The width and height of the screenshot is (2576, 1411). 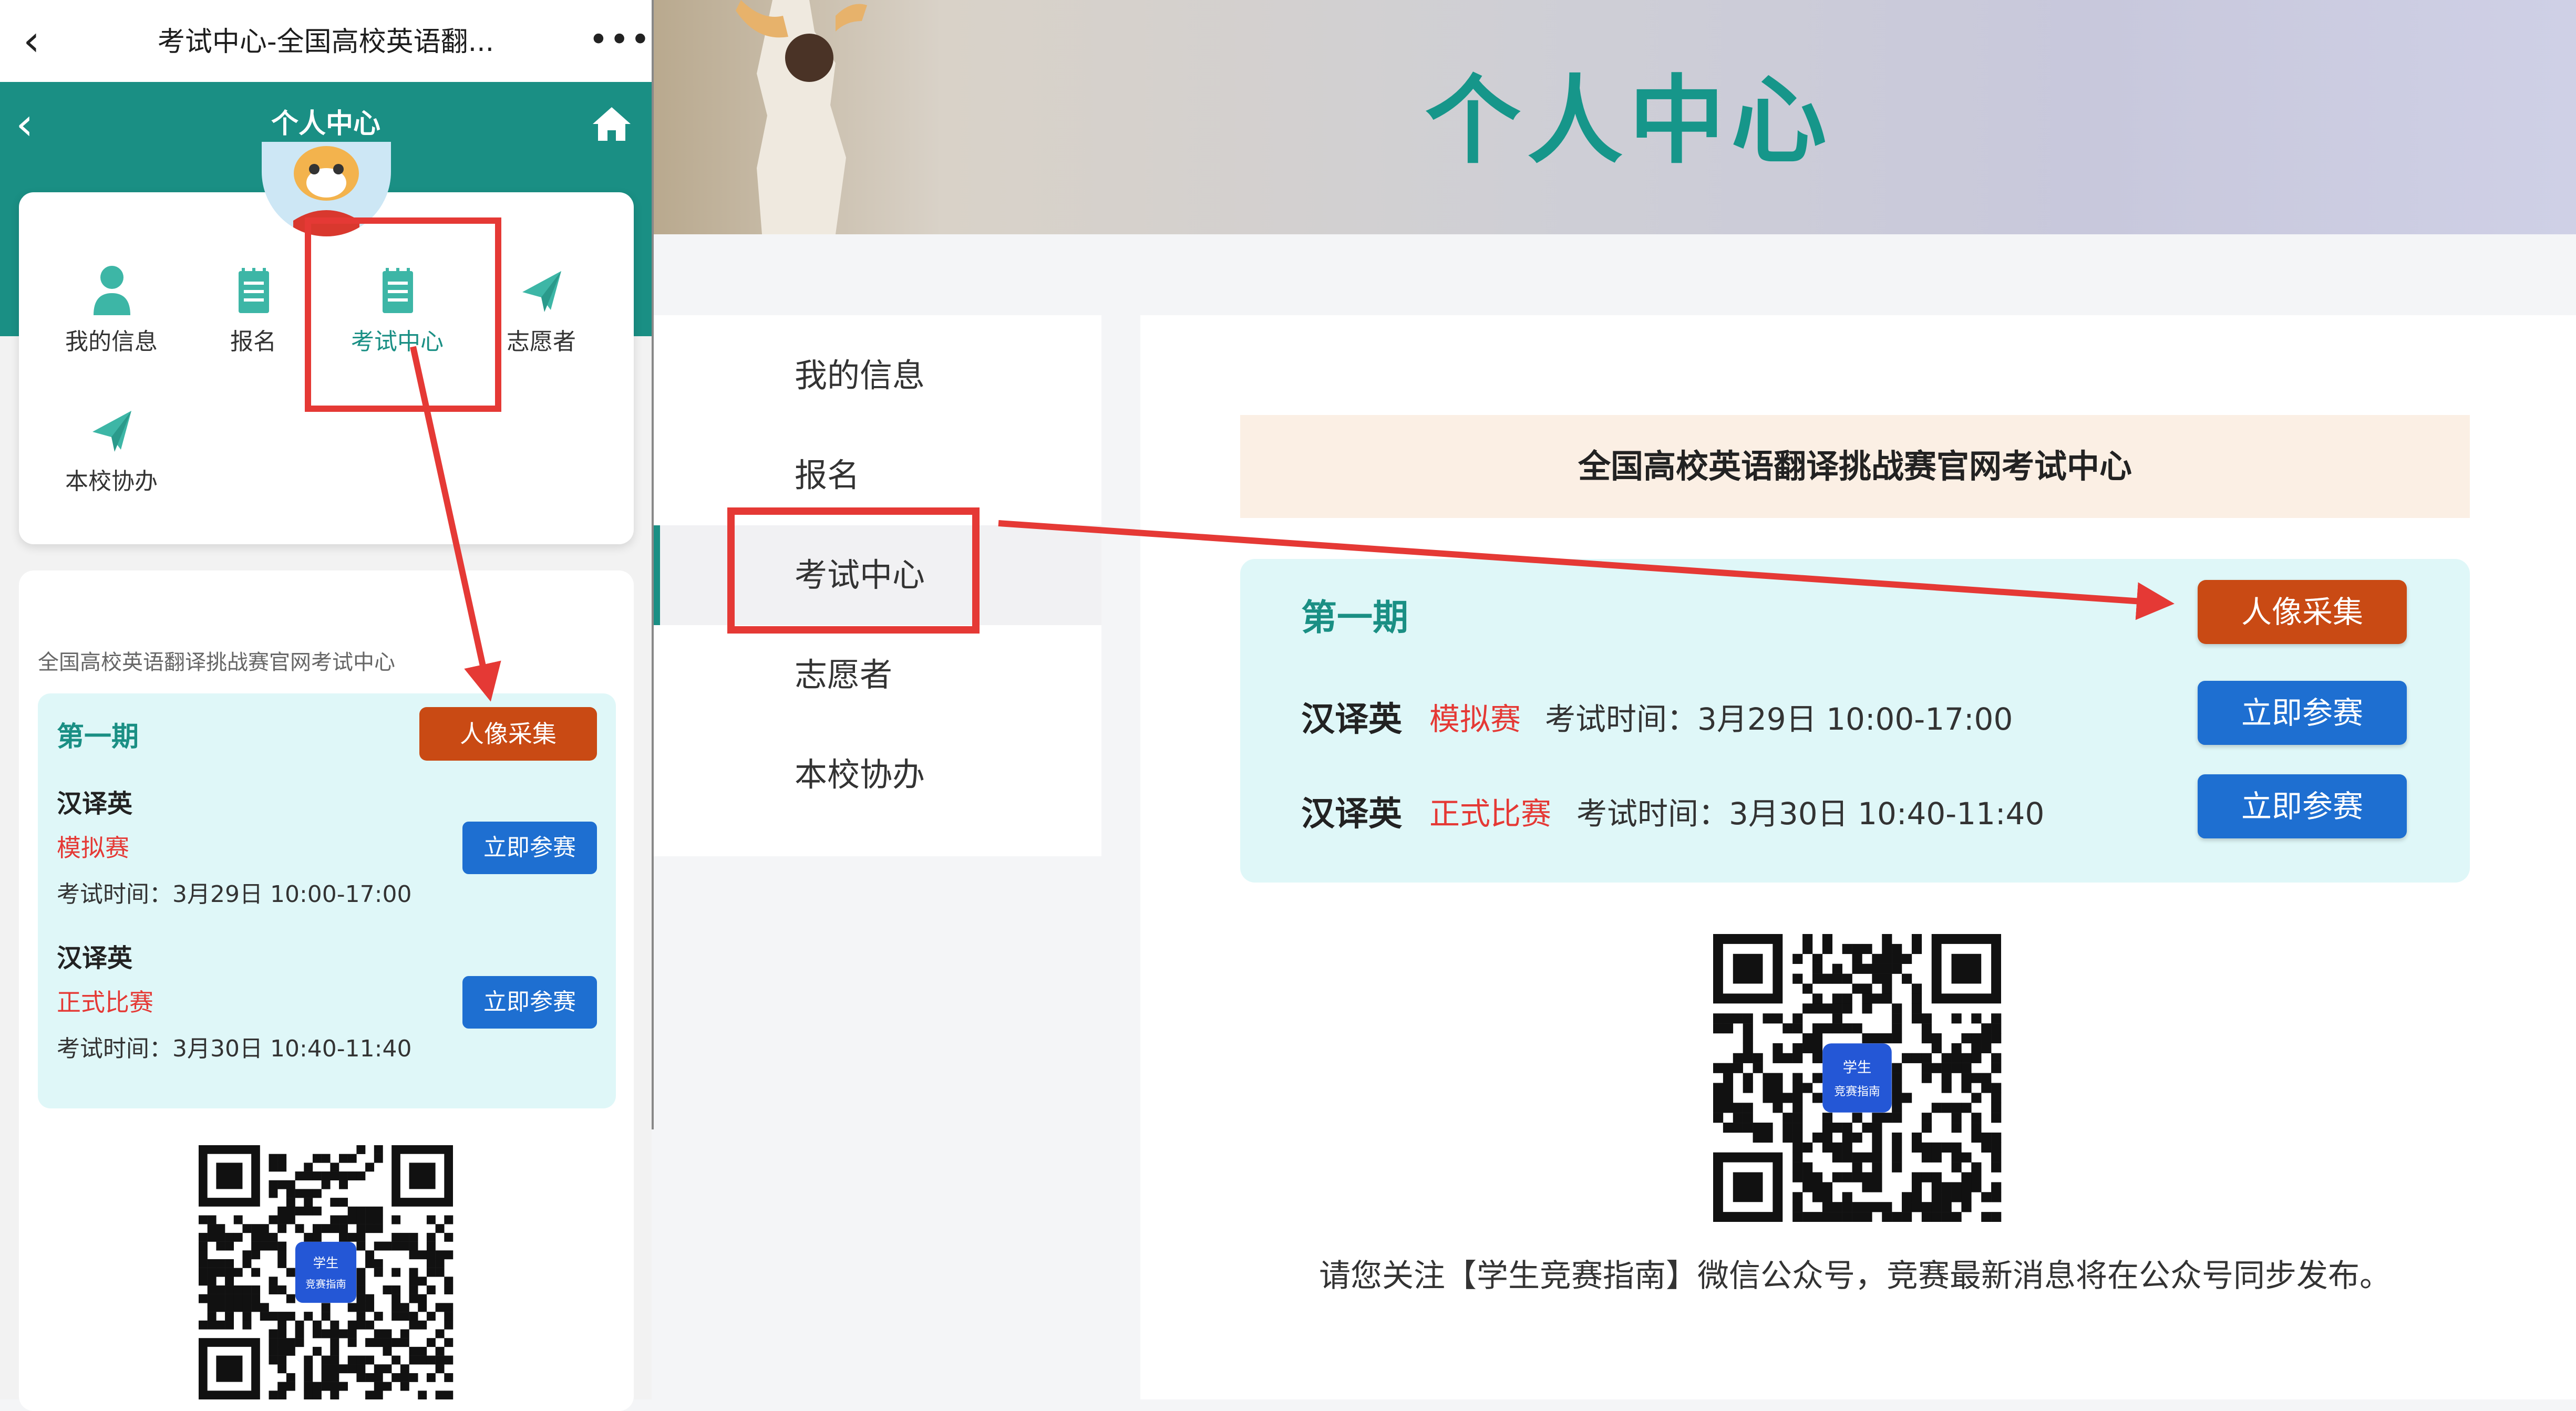 I want to click on exam-section-title: 全国高校英语翻译挑战赛官网考试中心, so click(x=216, y=662).